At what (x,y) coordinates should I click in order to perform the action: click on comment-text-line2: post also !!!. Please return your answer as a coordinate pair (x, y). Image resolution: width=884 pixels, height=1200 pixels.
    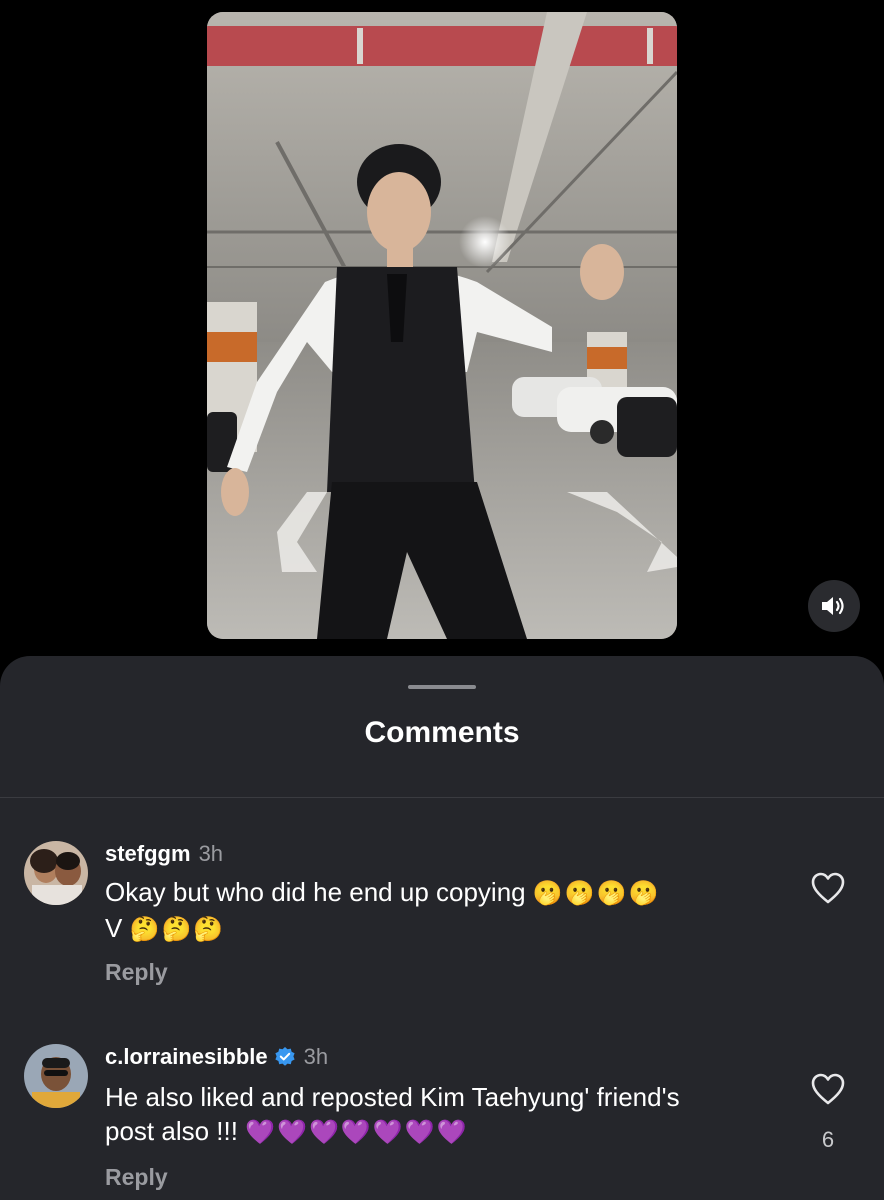
    Looking at the image, I should click on (171, 1131).